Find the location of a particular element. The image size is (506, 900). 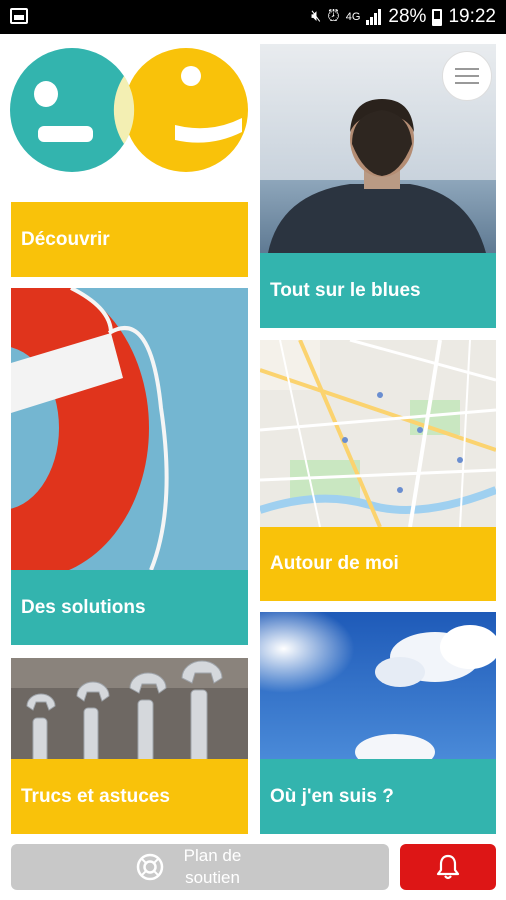

support-label-line1: Plan de is located at coordinates (212, 855).